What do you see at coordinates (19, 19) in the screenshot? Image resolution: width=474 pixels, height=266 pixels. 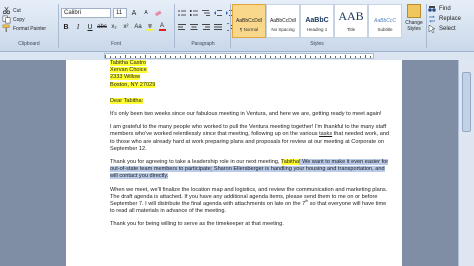 I see `copy-label: Copy` at bounding box center [19, 19].